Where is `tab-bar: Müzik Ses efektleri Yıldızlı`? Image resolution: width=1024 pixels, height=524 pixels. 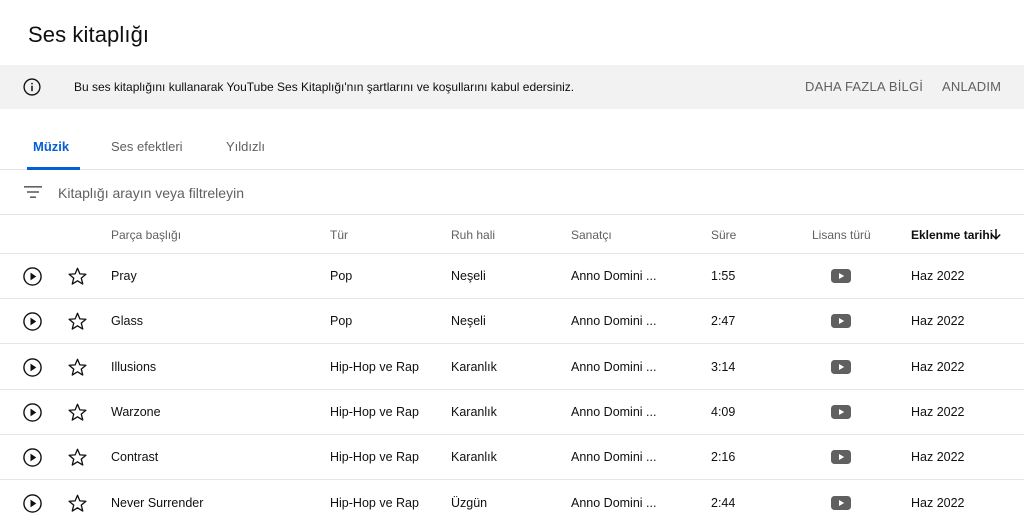
tab-bar: Müzik Ses efektleri Yıldızlı is located at coordinates (512, 147).